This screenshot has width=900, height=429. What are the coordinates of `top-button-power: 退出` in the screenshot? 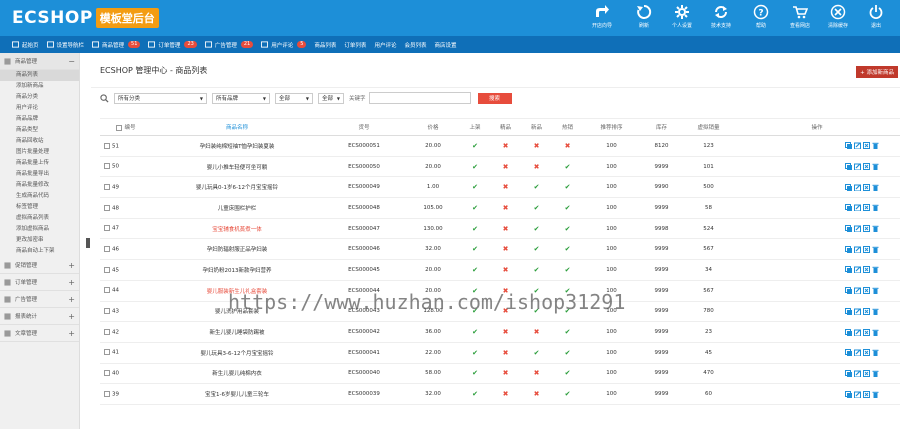 It's located at (876, 18).